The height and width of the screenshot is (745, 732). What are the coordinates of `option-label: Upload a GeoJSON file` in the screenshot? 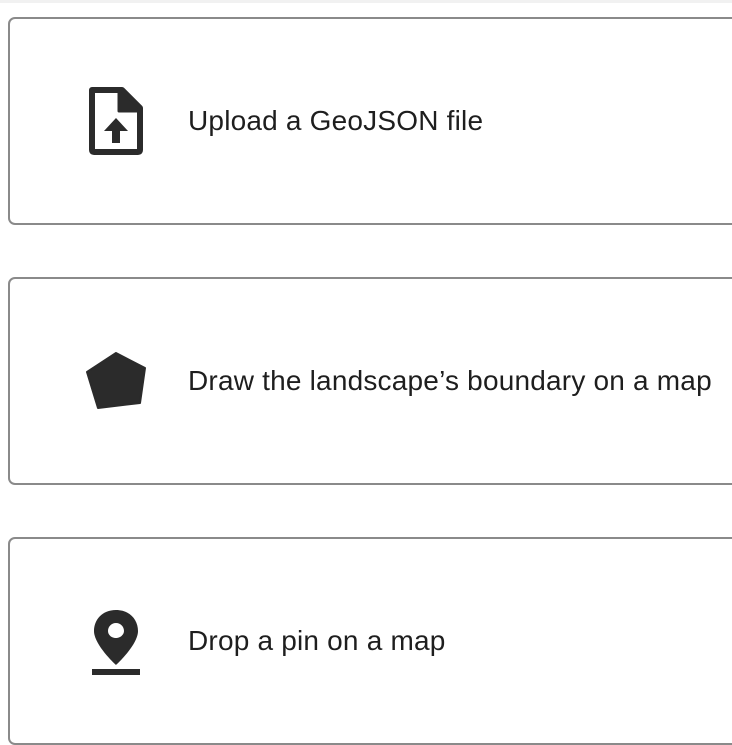 It's located at (336, 120).